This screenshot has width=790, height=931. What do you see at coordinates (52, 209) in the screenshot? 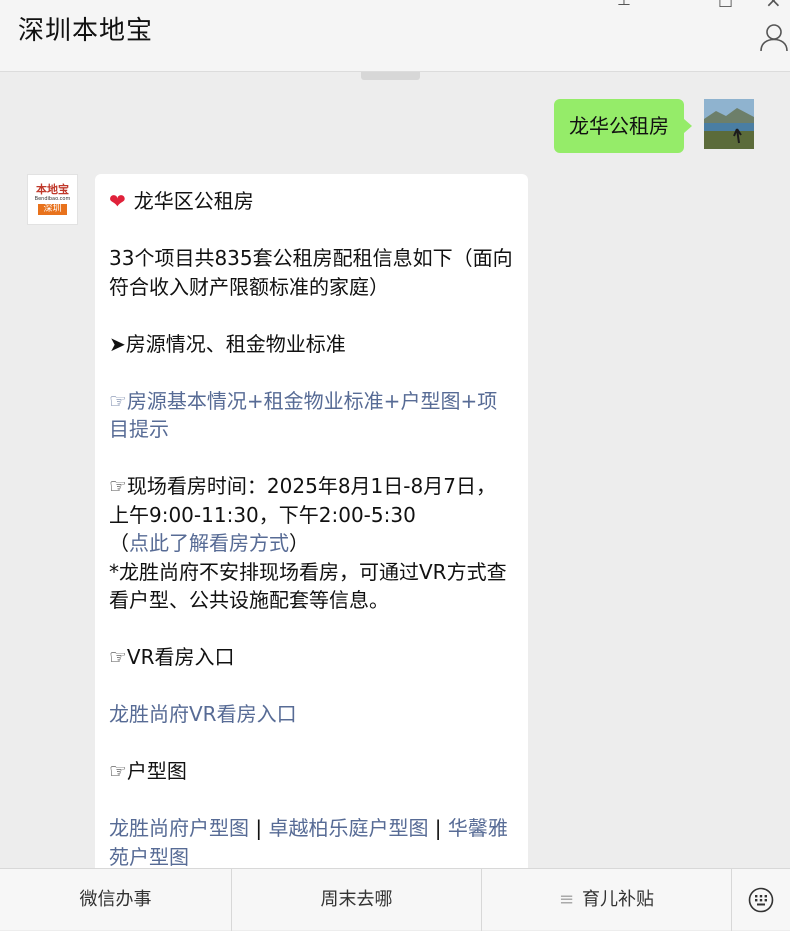
I see `avatar-text-city: 深圳` at bounding box center [52, 209].